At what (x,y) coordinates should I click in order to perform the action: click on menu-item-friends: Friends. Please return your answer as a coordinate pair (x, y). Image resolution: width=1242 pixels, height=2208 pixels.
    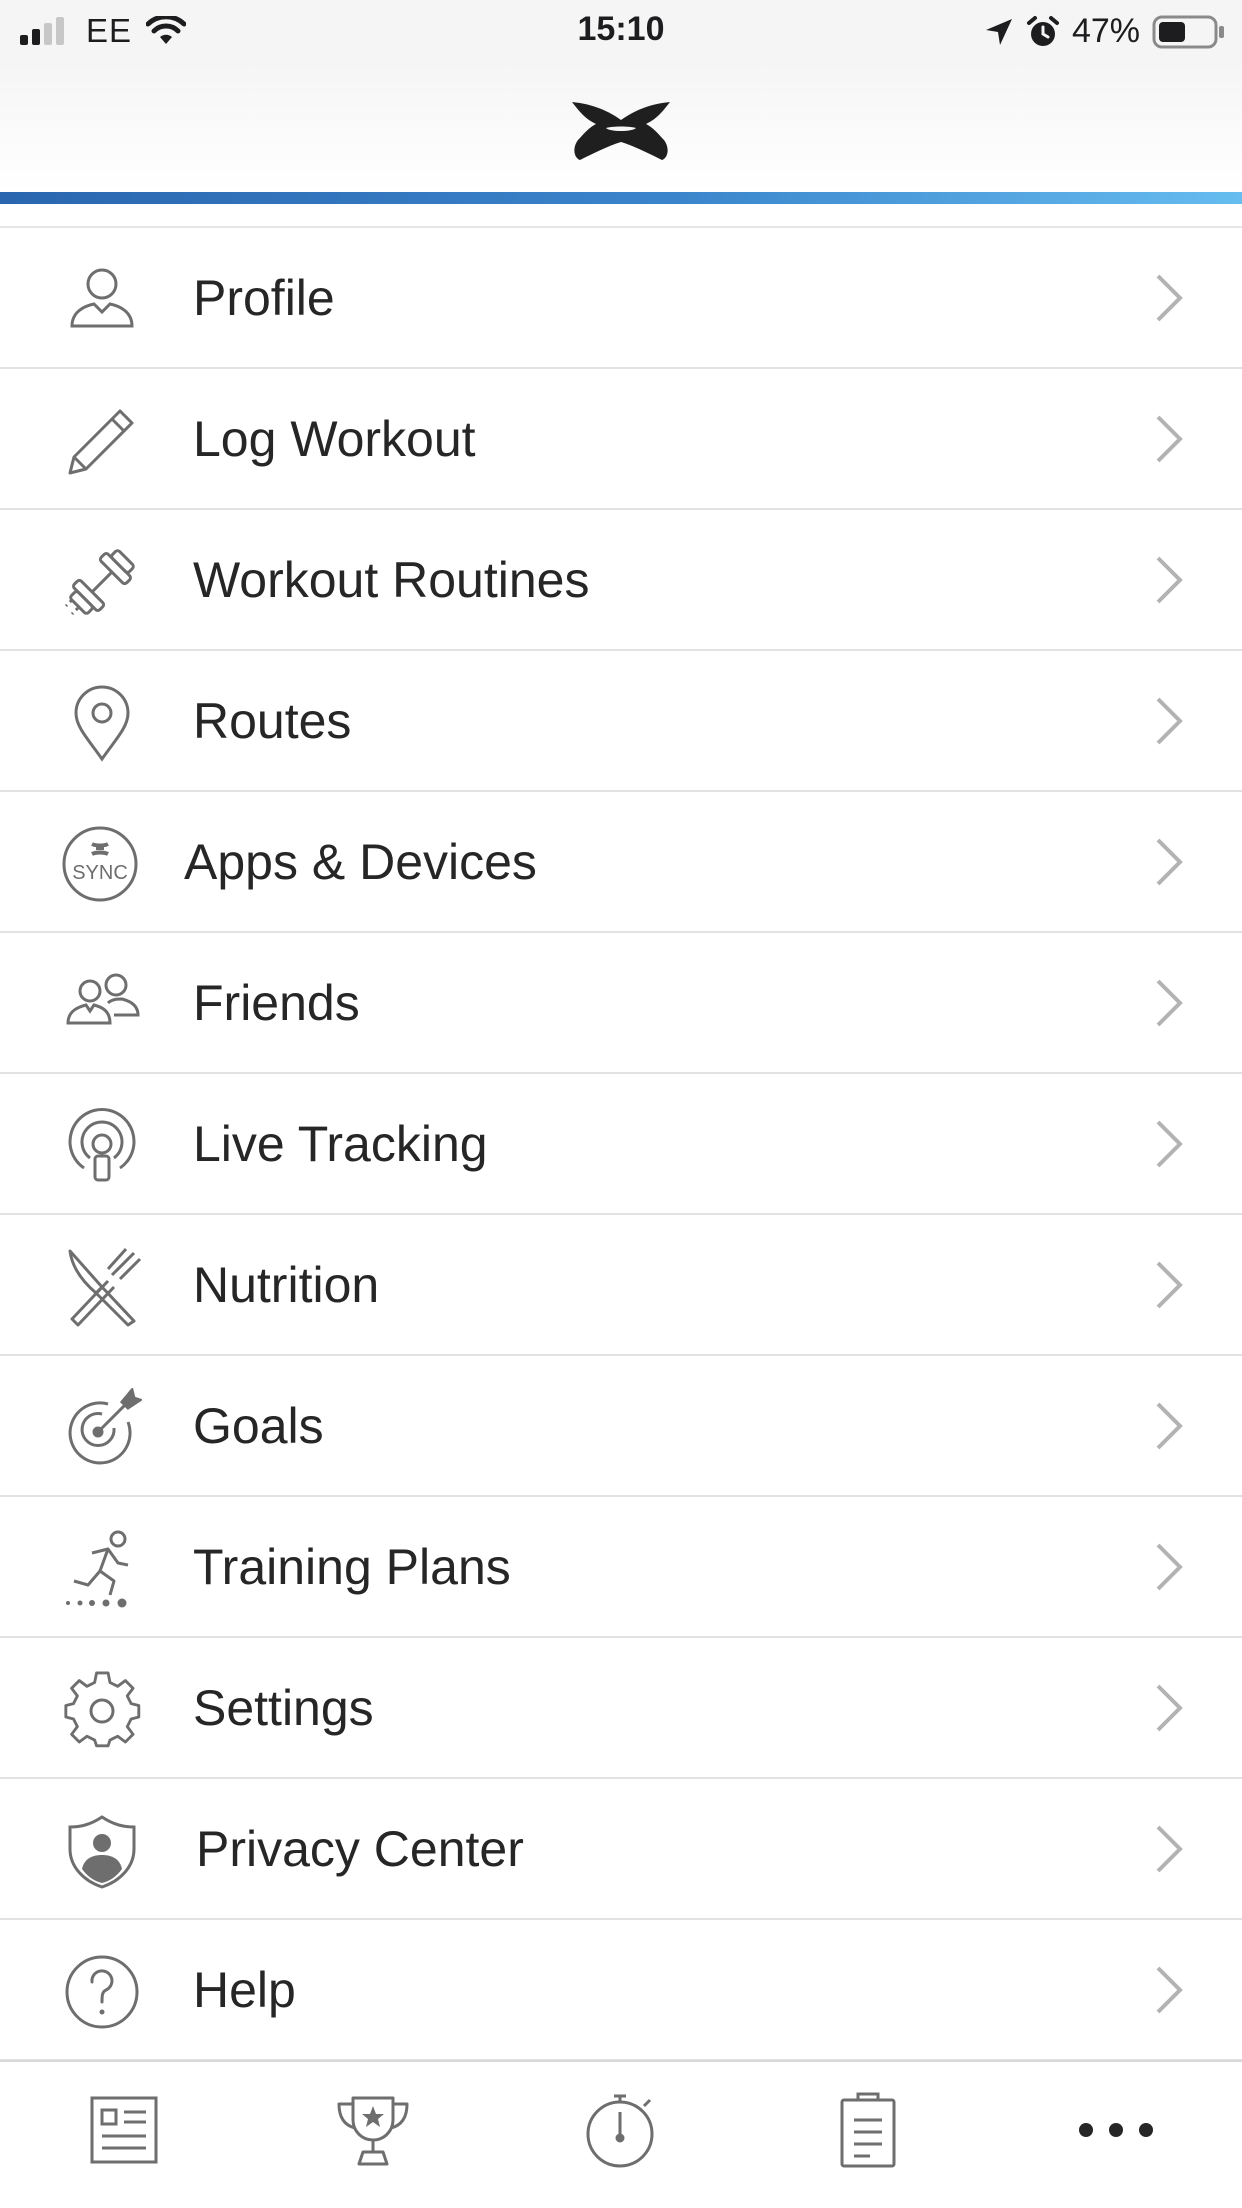
    Looking at the image, I should click on (621, 1003).